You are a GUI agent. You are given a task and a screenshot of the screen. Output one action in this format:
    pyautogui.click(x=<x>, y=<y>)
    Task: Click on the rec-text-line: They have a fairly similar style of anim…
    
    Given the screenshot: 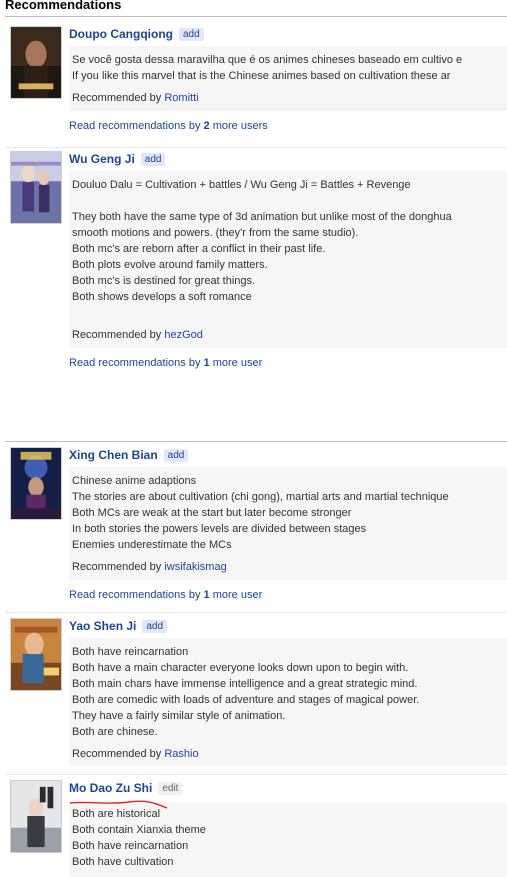 What is the action you would take?
    pyautogui.click(x=179, y=716)
    